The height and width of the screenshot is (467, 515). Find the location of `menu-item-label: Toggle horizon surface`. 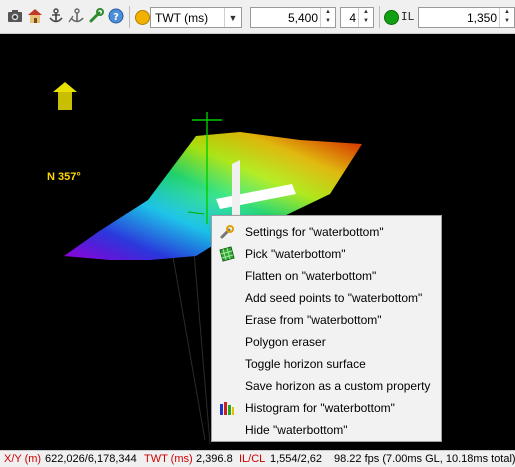

menu-item-label: Toggle horizon surface is located at coordinates (305, 364).